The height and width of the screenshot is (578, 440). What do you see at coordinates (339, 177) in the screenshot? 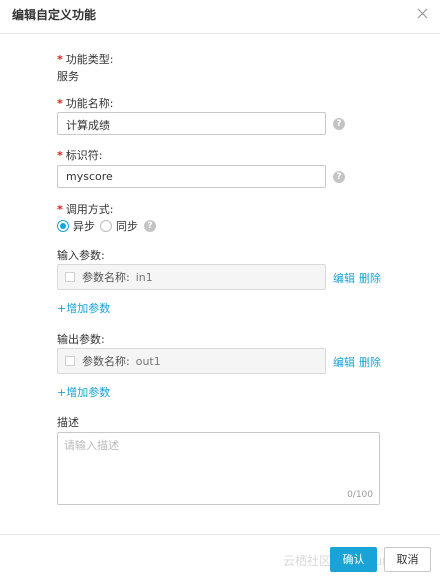
I see `identifier-help-icon: ?` at bounding box center [339, 177].